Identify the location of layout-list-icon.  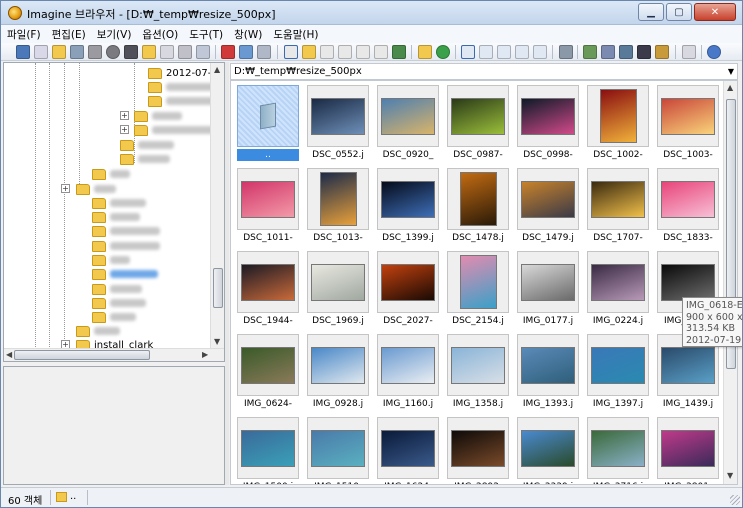
(504, 52).